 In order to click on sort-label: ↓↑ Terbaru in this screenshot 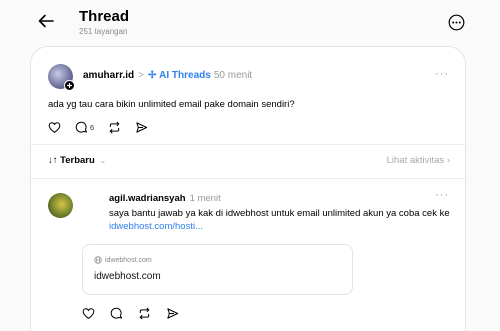, I will do `click(71, 160)`.